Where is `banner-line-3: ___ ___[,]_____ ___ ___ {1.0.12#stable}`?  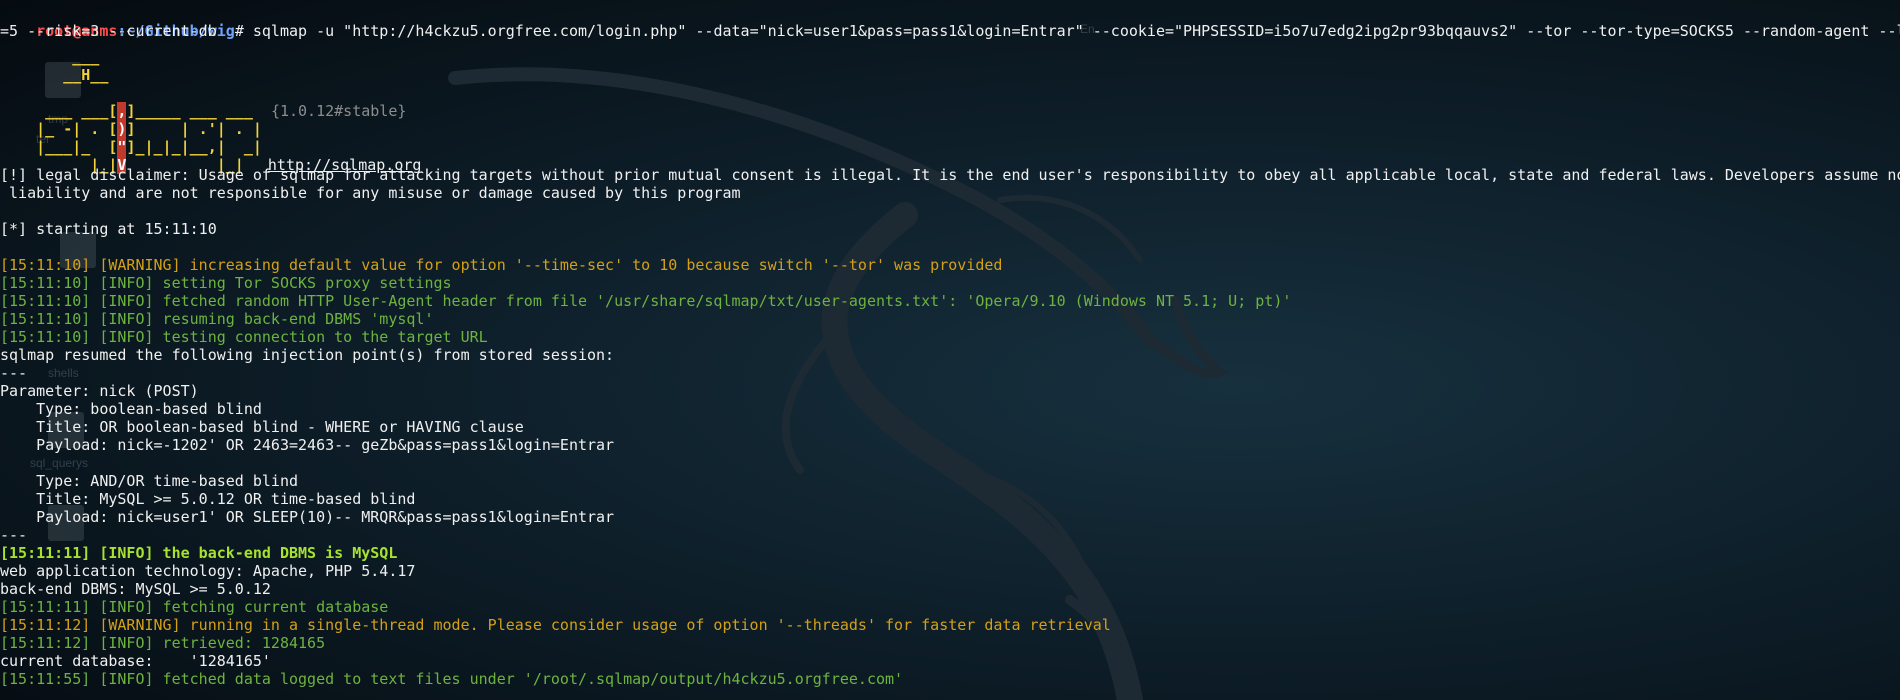
banner-line-3: ___ ___[,]_____ ___ ___ {1.0.12#stable} is located at coordinates (221, 111).